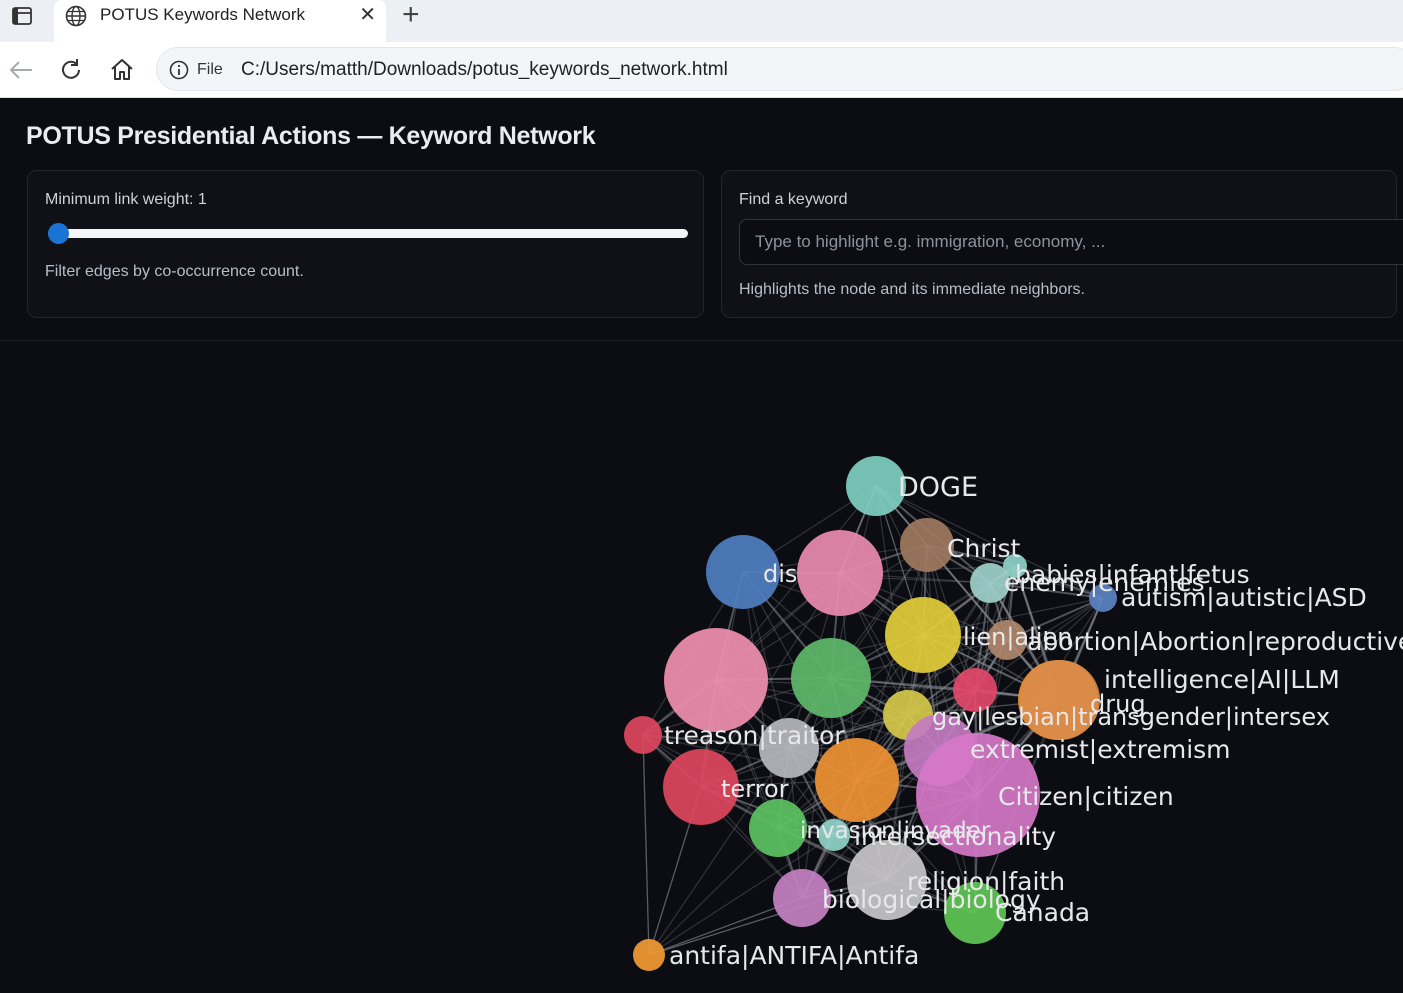 Image resolution: width=1403 pixels, height=993 pixels. I want to click on node-antifa, so click(649, 955).